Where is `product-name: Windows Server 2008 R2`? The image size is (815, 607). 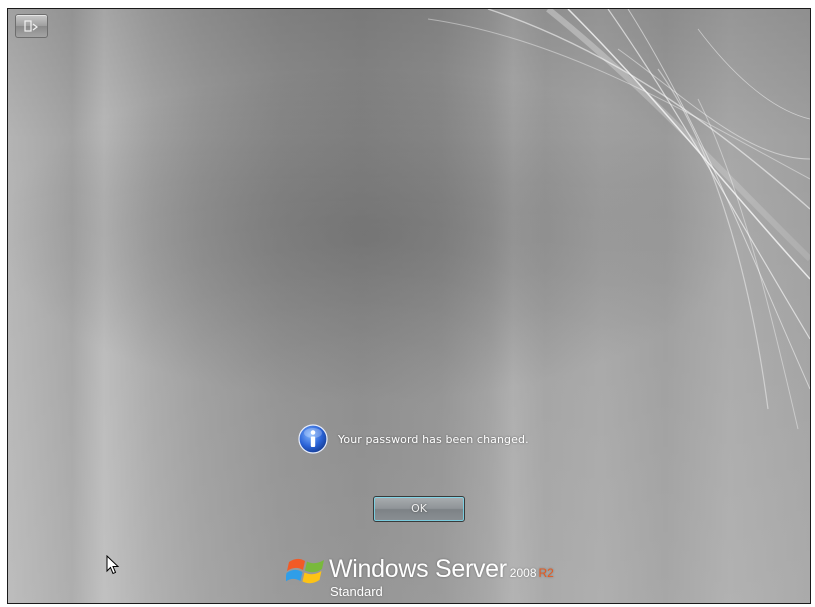 product-name: Windows Server 2008 R2 is located at coordinates (441, 569).